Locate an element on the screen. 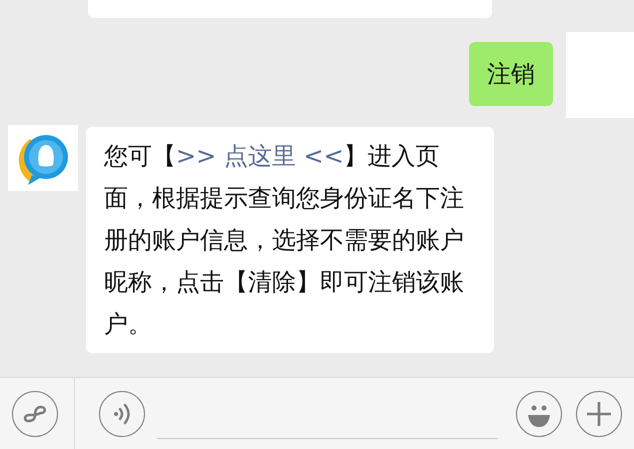 The width and height of the screenshot is (634, 449). link: >> 点这里 << is located at coordinates (260, 156).